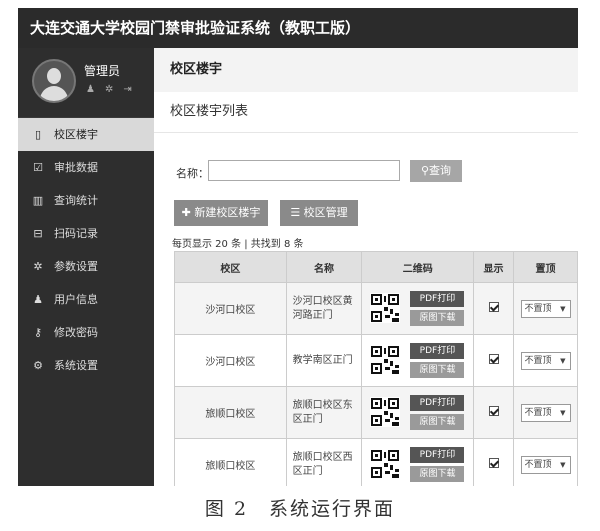 The height and width of the screenshot is (531, 600). I want to click on name-cell: 旅顺口校区东 区正门, so click(324, 412).